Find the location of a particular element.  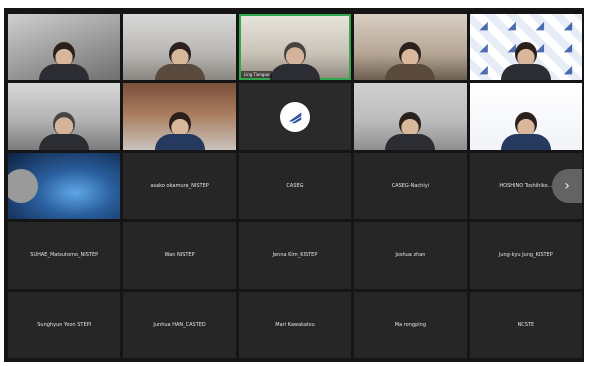

participant-name: Mari Kawakatsu is located at coordinates (295, 324).